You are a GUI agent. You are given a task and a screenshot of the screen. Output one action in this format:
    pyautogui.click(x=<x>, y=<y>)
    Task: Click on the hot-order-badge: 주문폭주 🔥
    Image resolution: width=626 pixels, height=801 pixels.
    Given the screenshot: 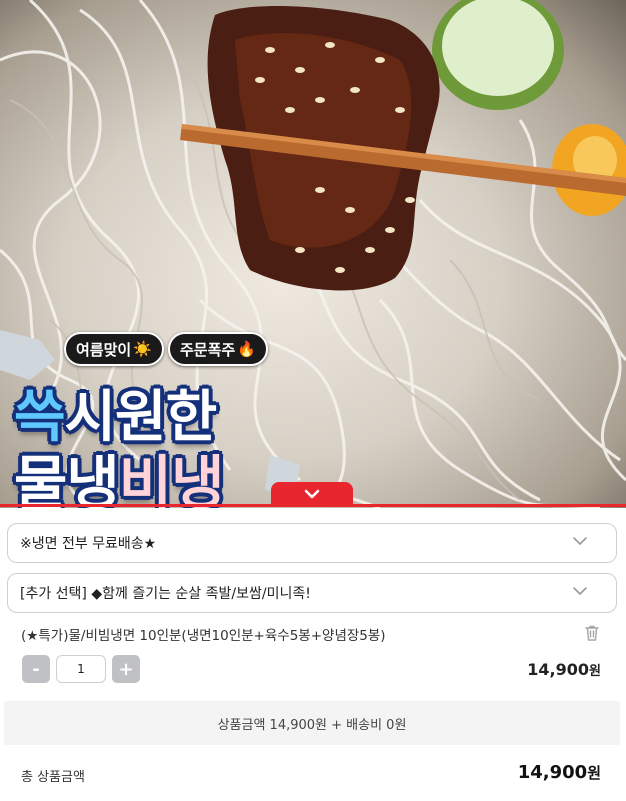 What is the action you would take?
    pyautogui.click(x=218, y=349)
    